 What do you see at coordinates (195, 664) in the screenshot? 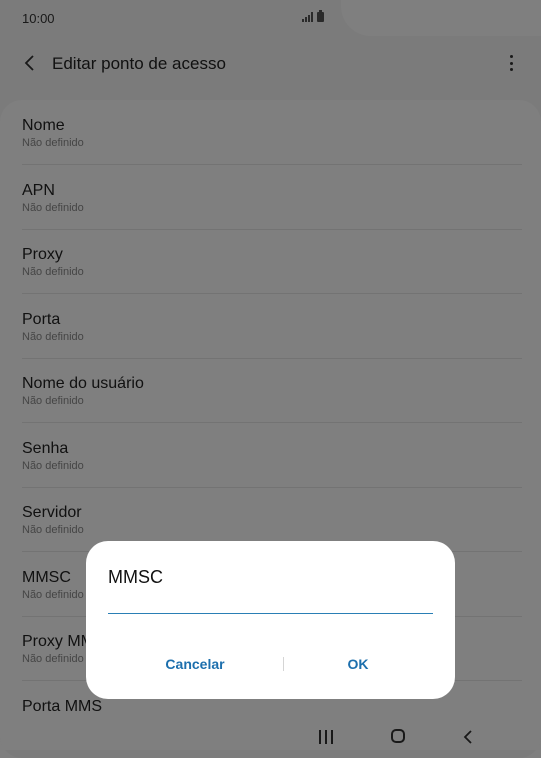
I see `cancel-button: Cancelar` at bounding box center [195, 664].